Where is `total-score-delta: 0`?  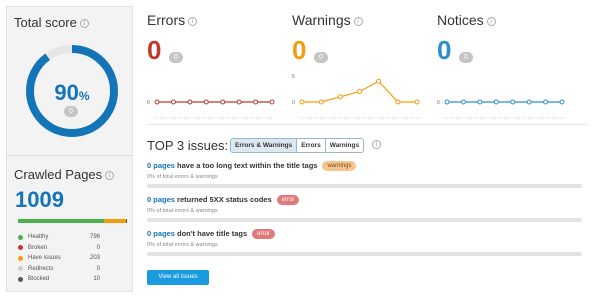
total-score-delta: 0 is located at coordinates (71, 111).